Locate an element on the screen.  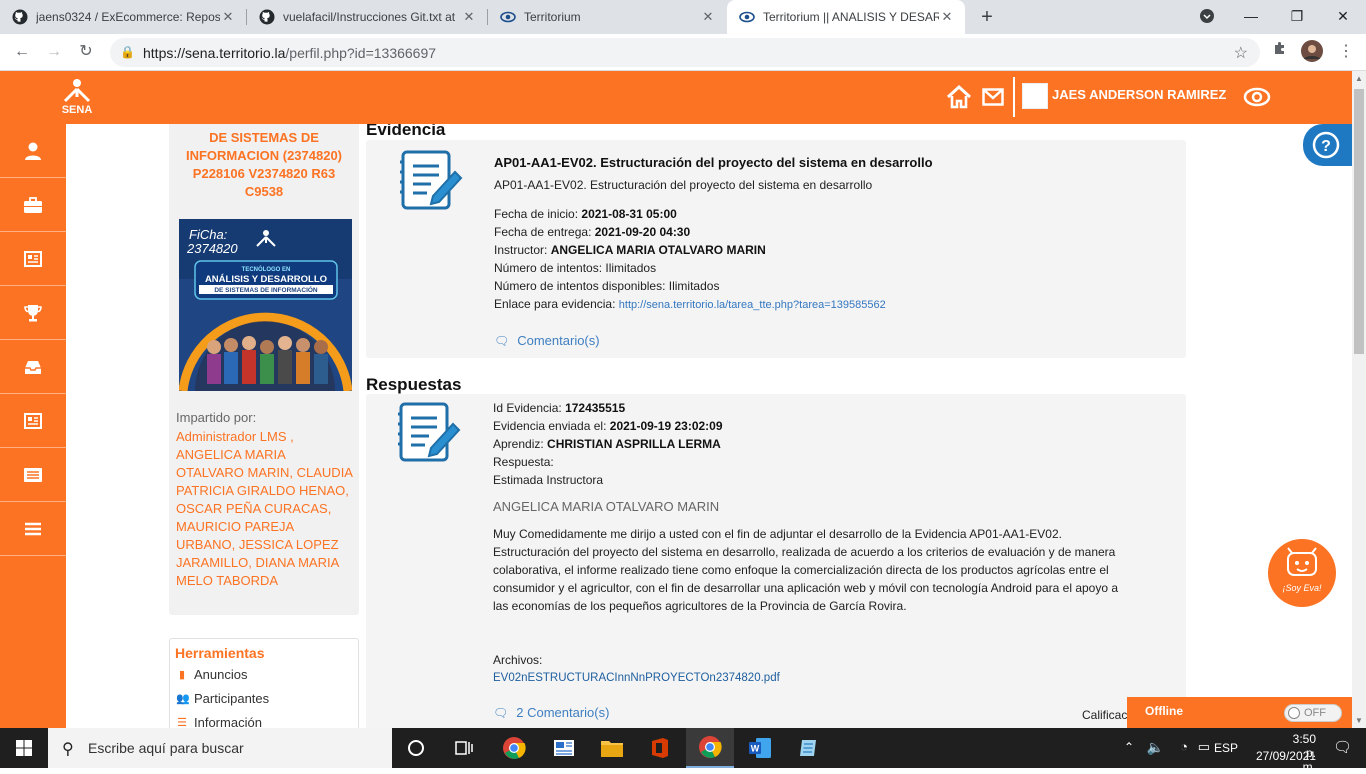
office-icon is located at coordinates (660, 748).